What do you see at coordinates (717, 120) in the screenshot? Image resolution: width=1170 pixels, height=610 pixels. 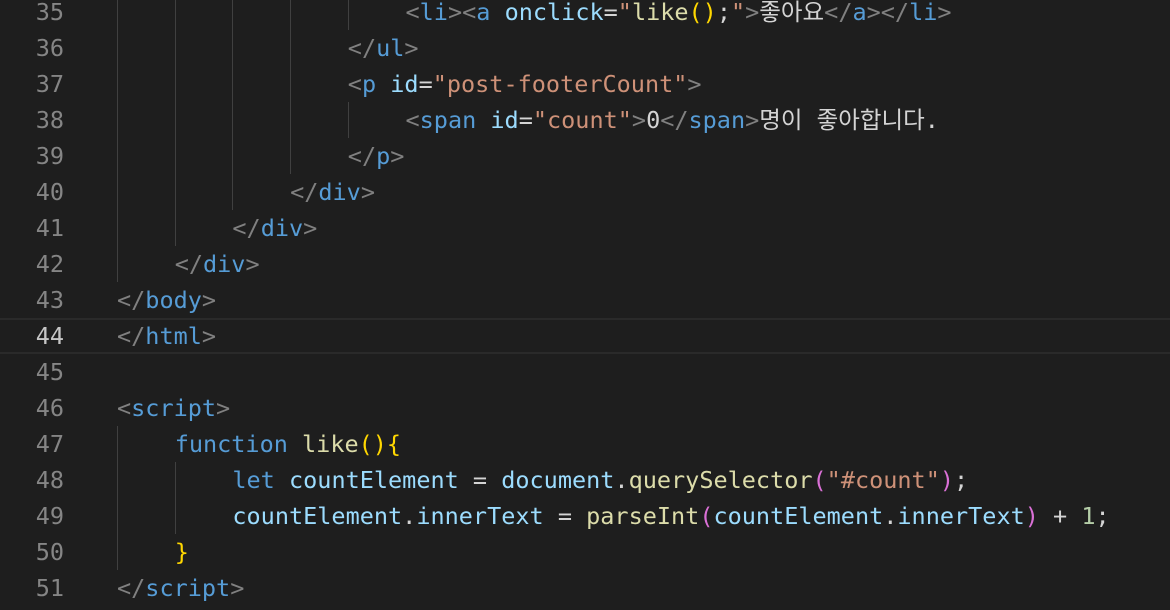 I see `code-token: span` at bounding box center [717, 120].